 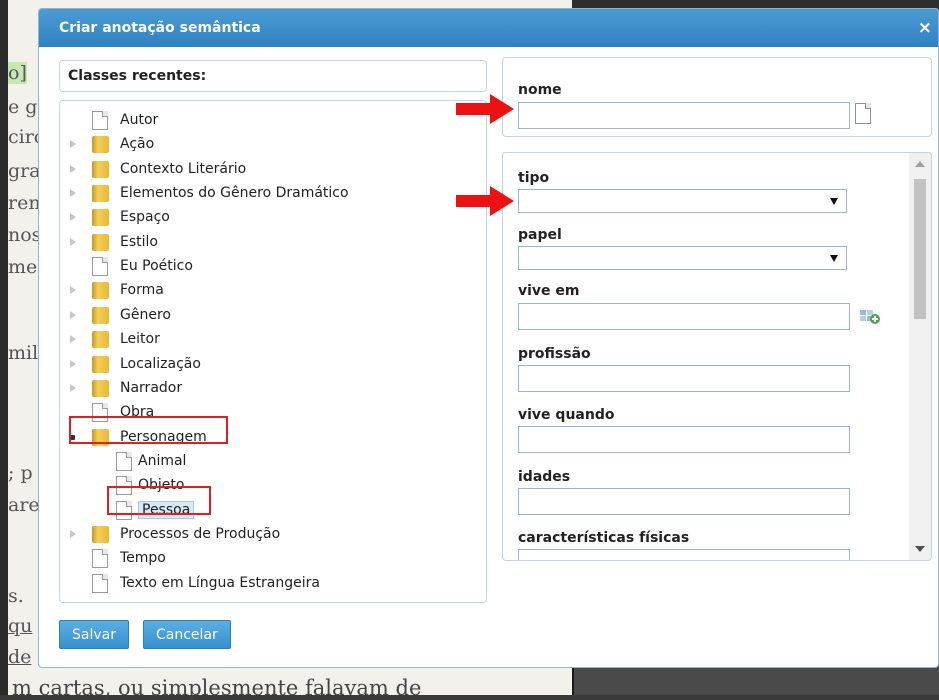 What do you see at coordinates (920, 249) in the screenshot?
I see `scroll-thumb` at bounding box center [920, 249].